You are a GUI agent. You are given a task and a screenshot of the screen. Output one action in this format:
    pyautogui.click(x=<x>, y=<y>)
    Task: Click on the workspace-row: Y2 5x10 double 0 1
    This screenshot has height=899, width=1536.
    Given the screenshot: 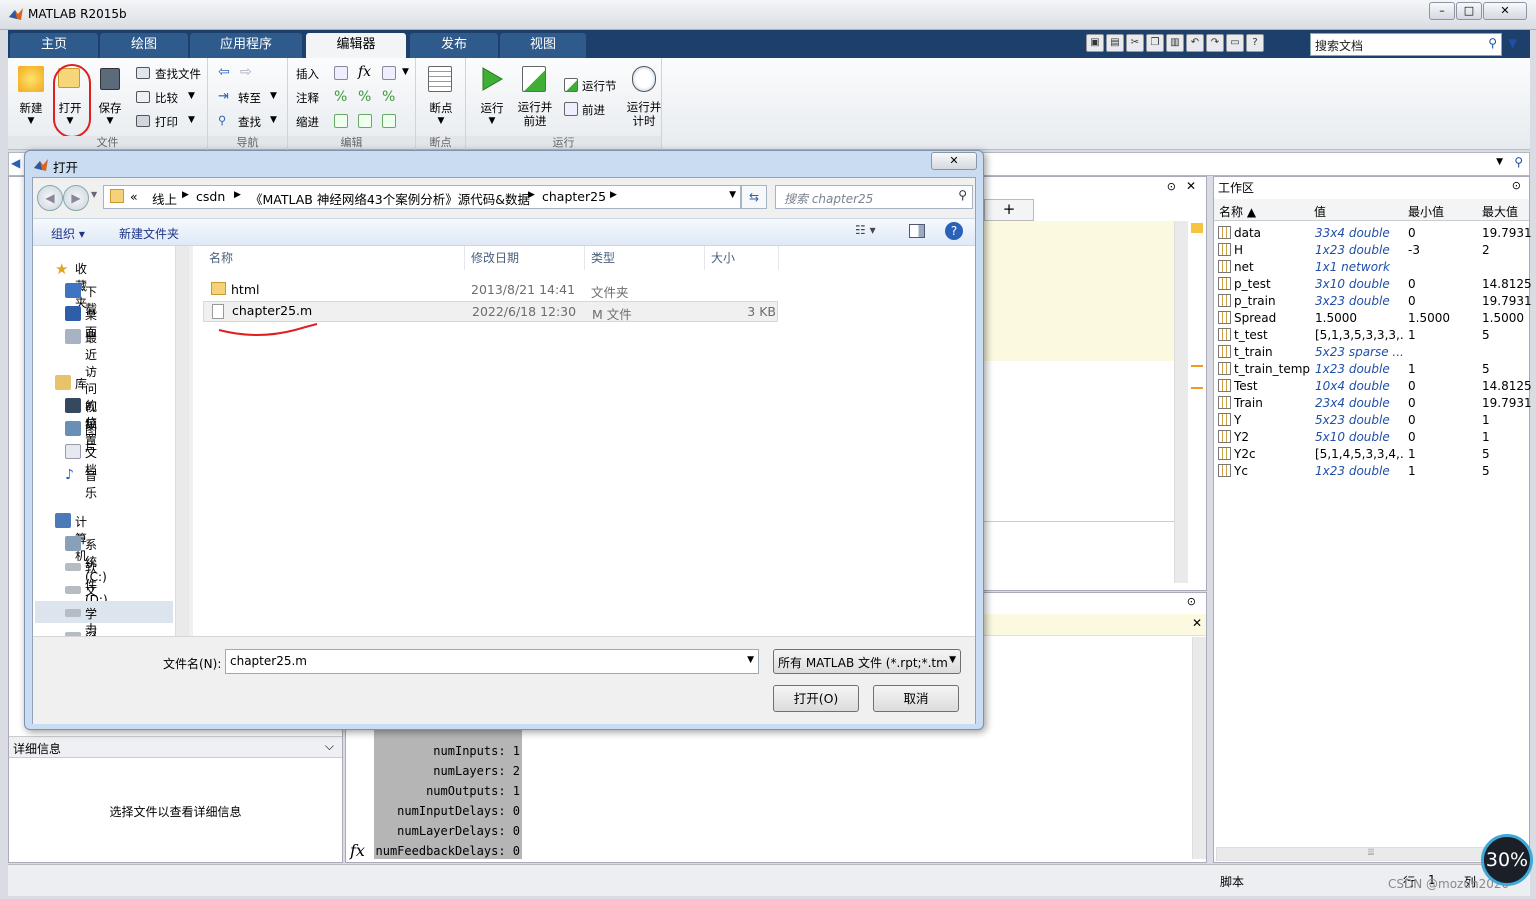 What is the action you would take?
    pyautogui.click(x=1371, y=437)
    